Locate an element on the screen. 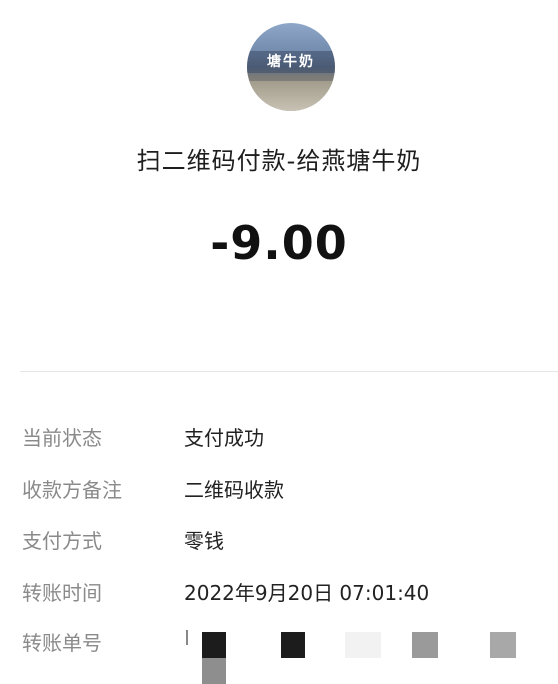 The image size is (558, 684). detail-row-payment-method: 支付方式 零钱 is located at coordinates (279, 541).